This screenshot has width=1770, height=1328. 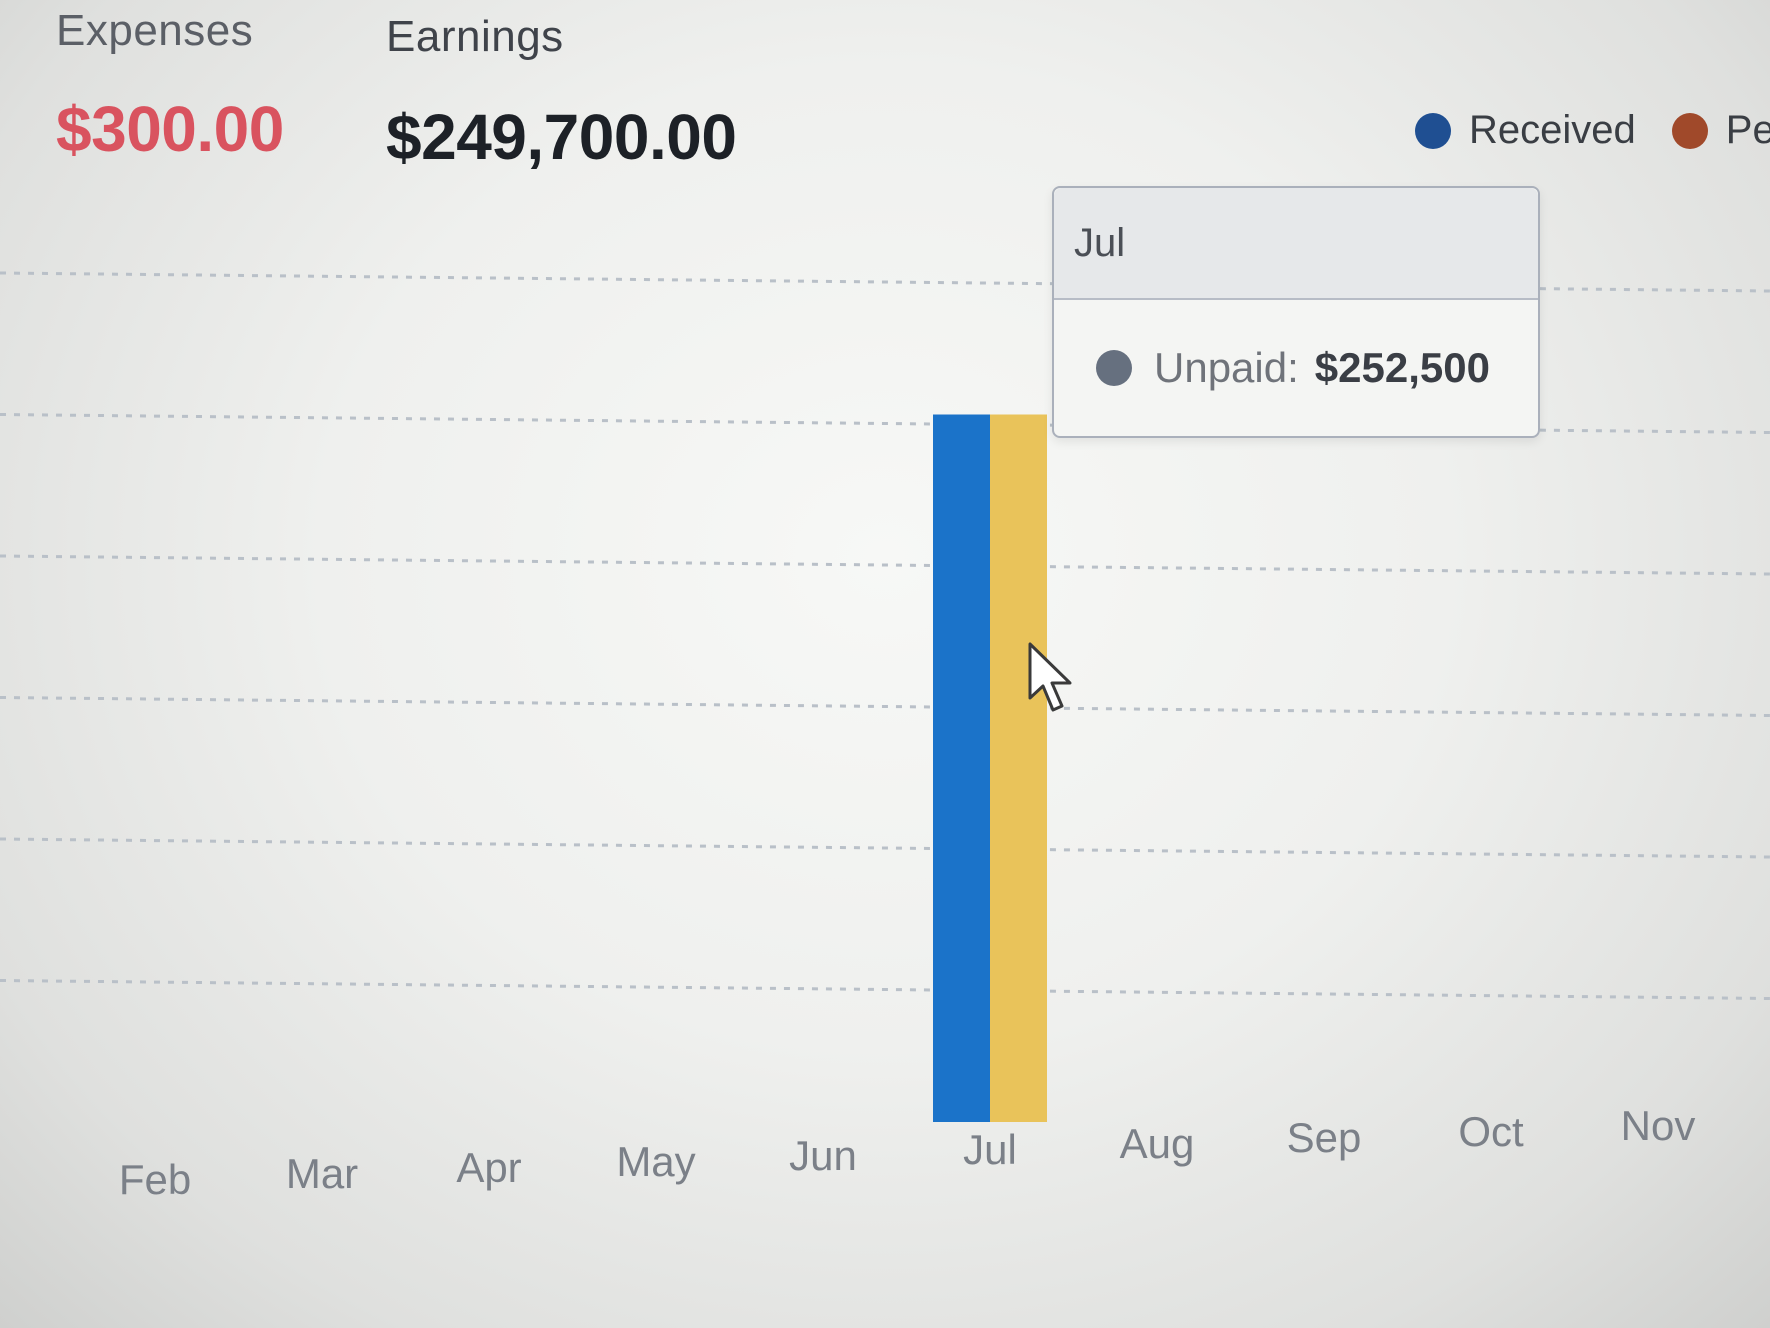 I want to click on chart-tooltip: Jul Unpaid: $252,500, so click(x=1296, y=312).